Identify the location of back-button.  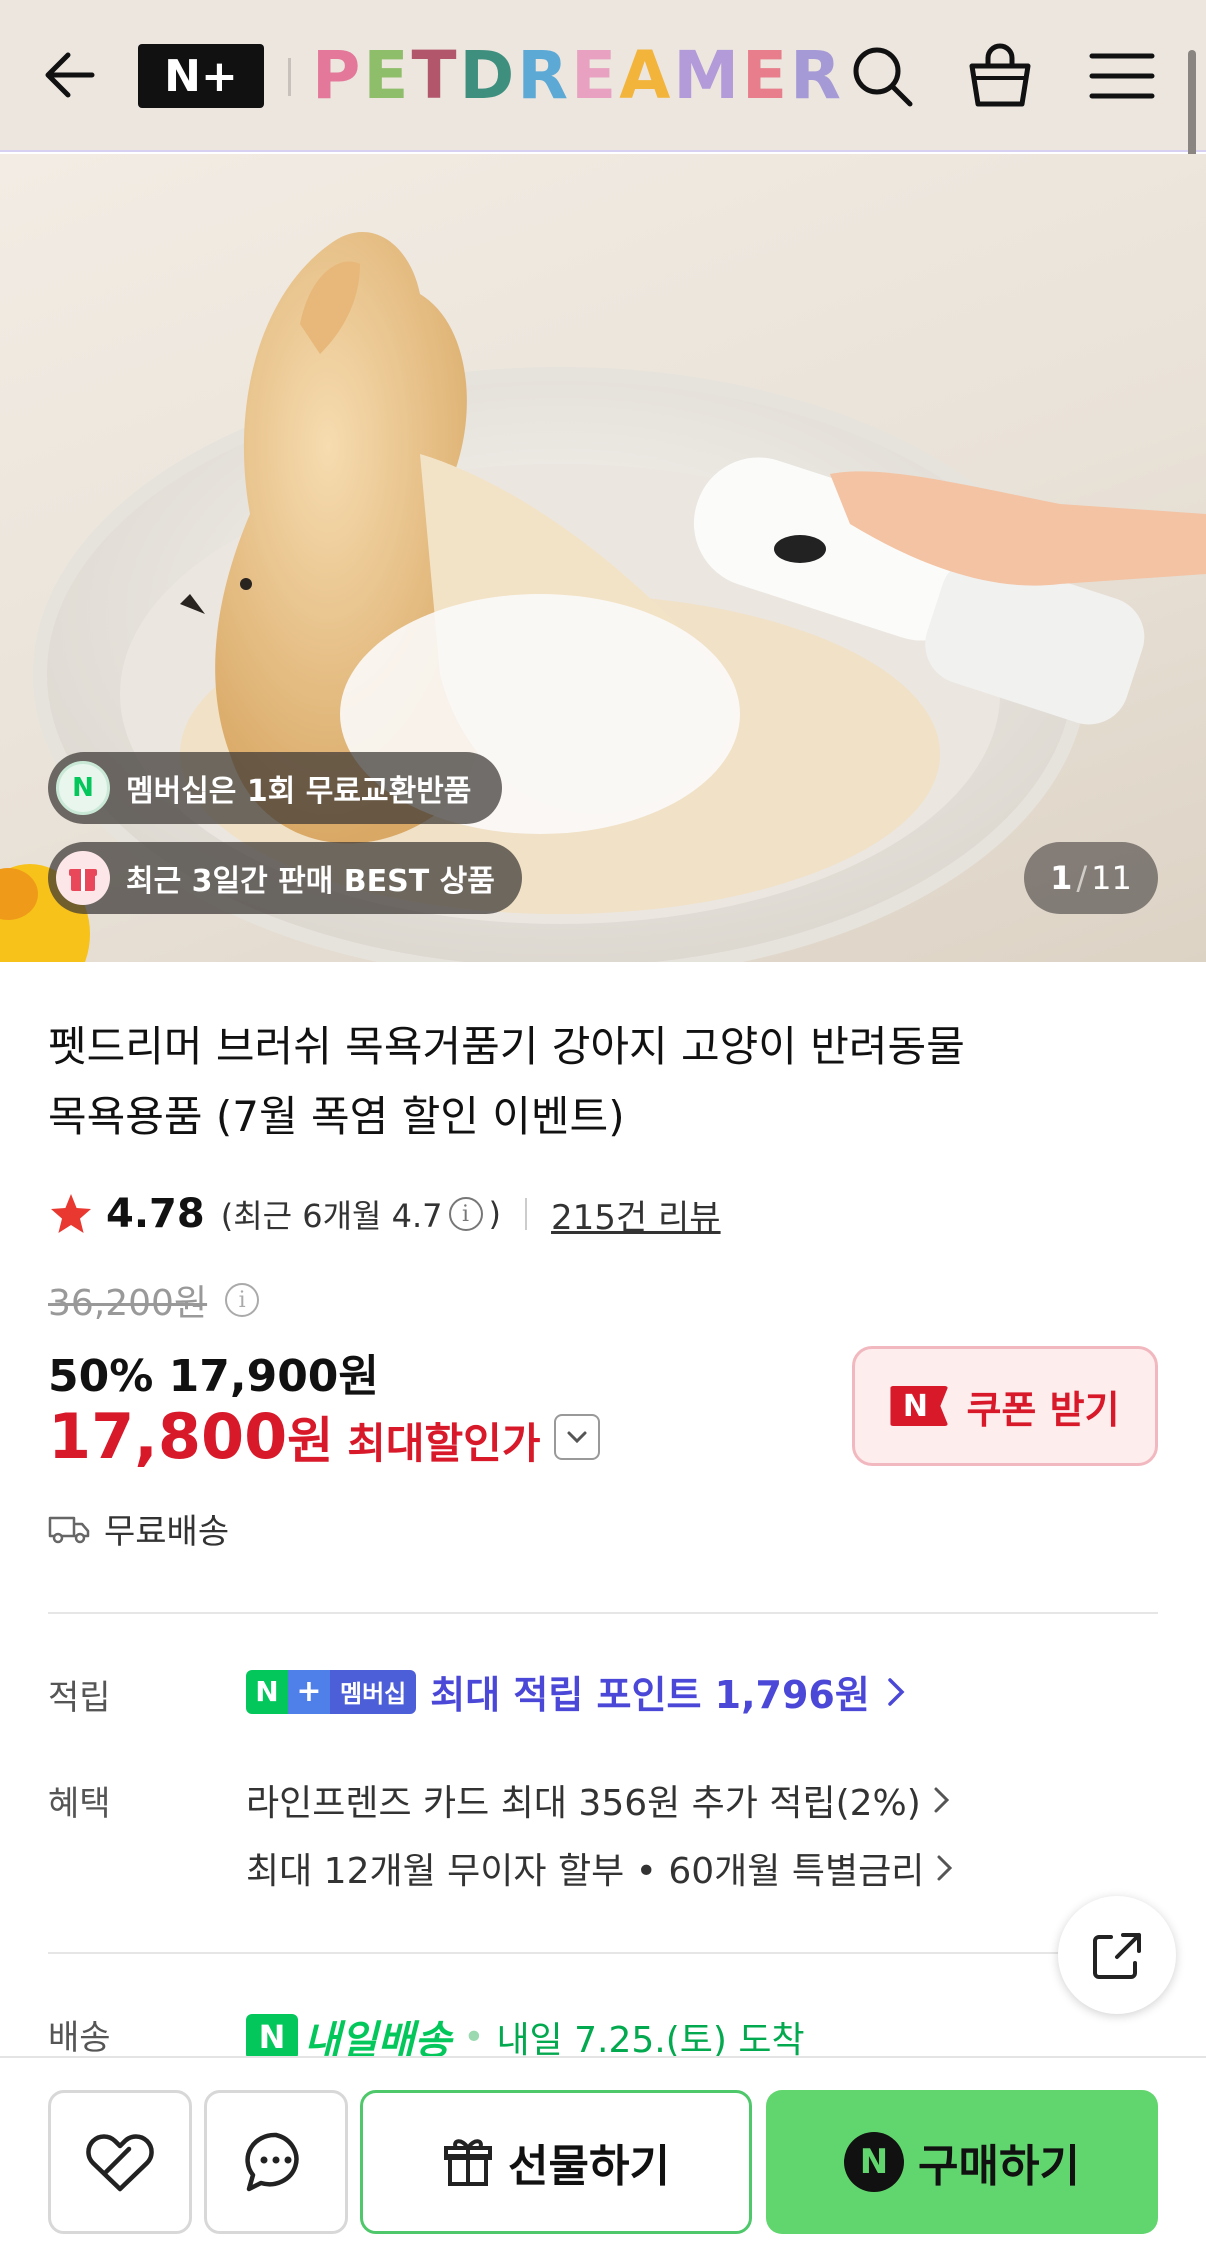
(71, 75).